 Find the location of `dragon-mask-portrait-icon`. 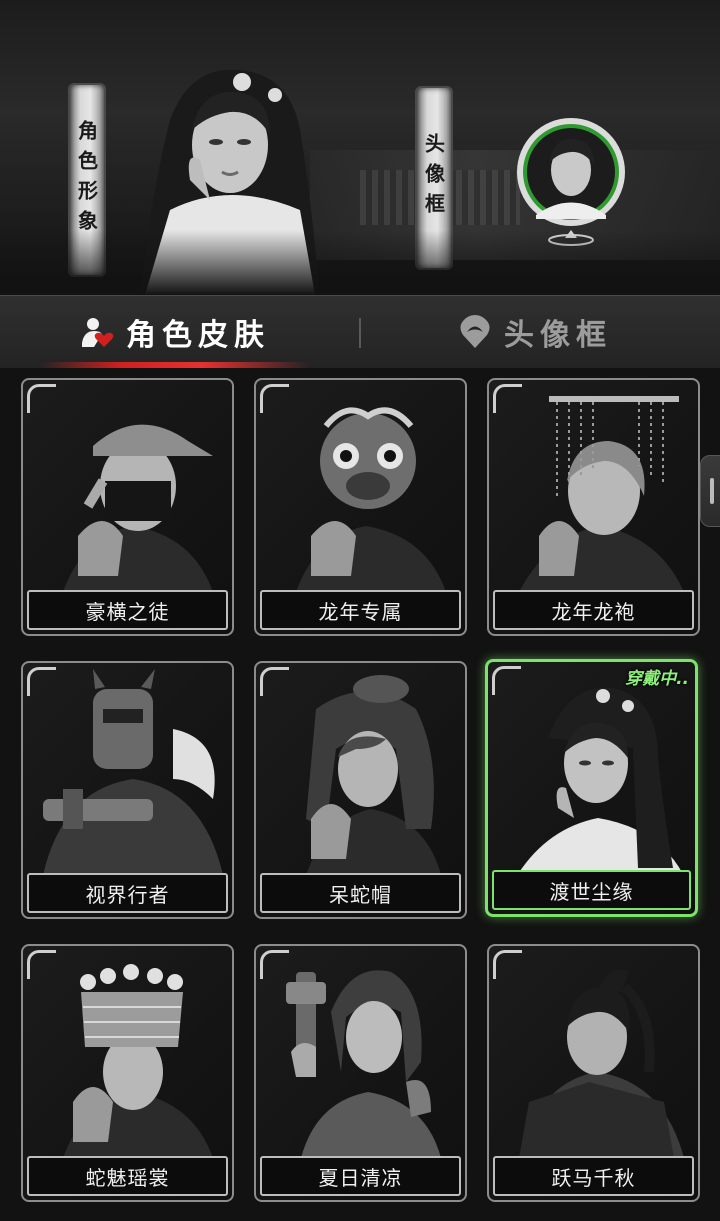

dragon-mask-portrait-icon is located at coordinates (371, 499).